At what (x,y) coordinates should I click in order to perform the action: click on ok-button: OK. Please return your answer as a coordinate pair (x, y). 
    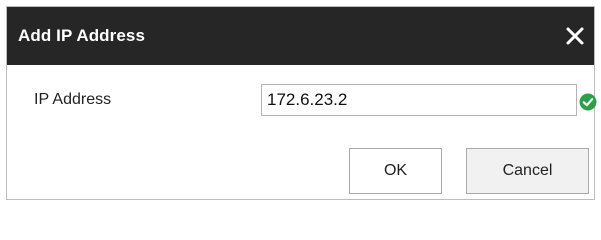
    Looking at the image, I should click on (395, 171).